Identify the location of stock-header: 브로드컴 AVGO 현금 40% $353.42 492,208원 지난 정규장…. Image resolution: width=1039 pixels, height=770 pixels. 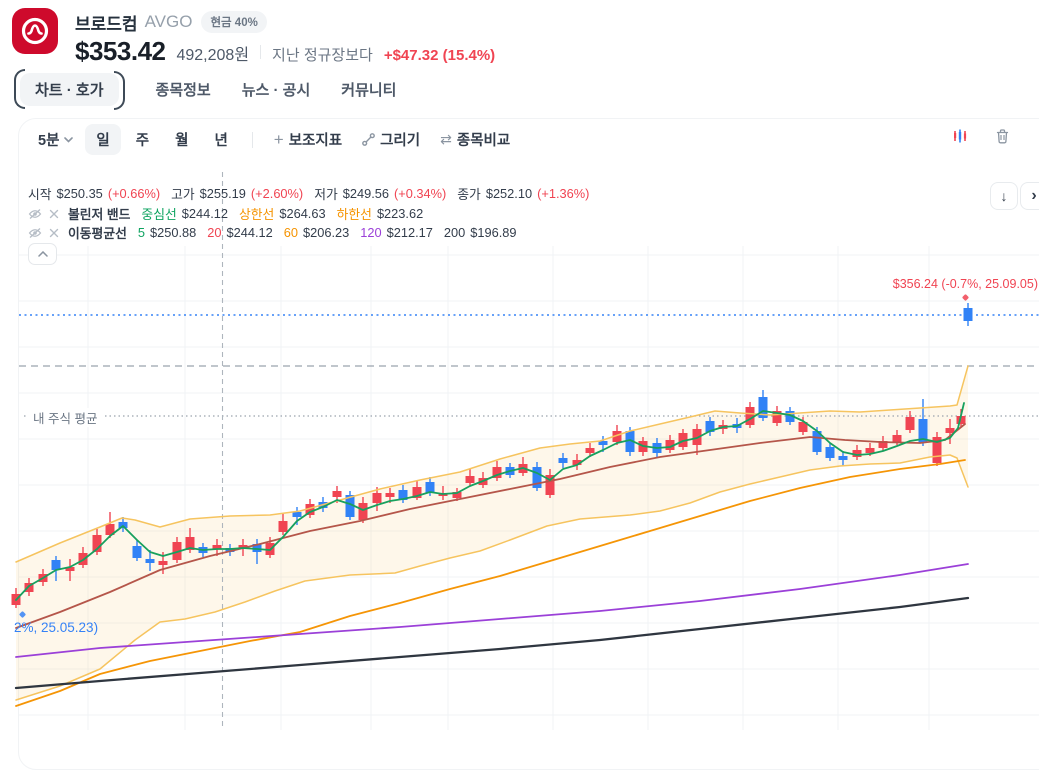
(253, 37).